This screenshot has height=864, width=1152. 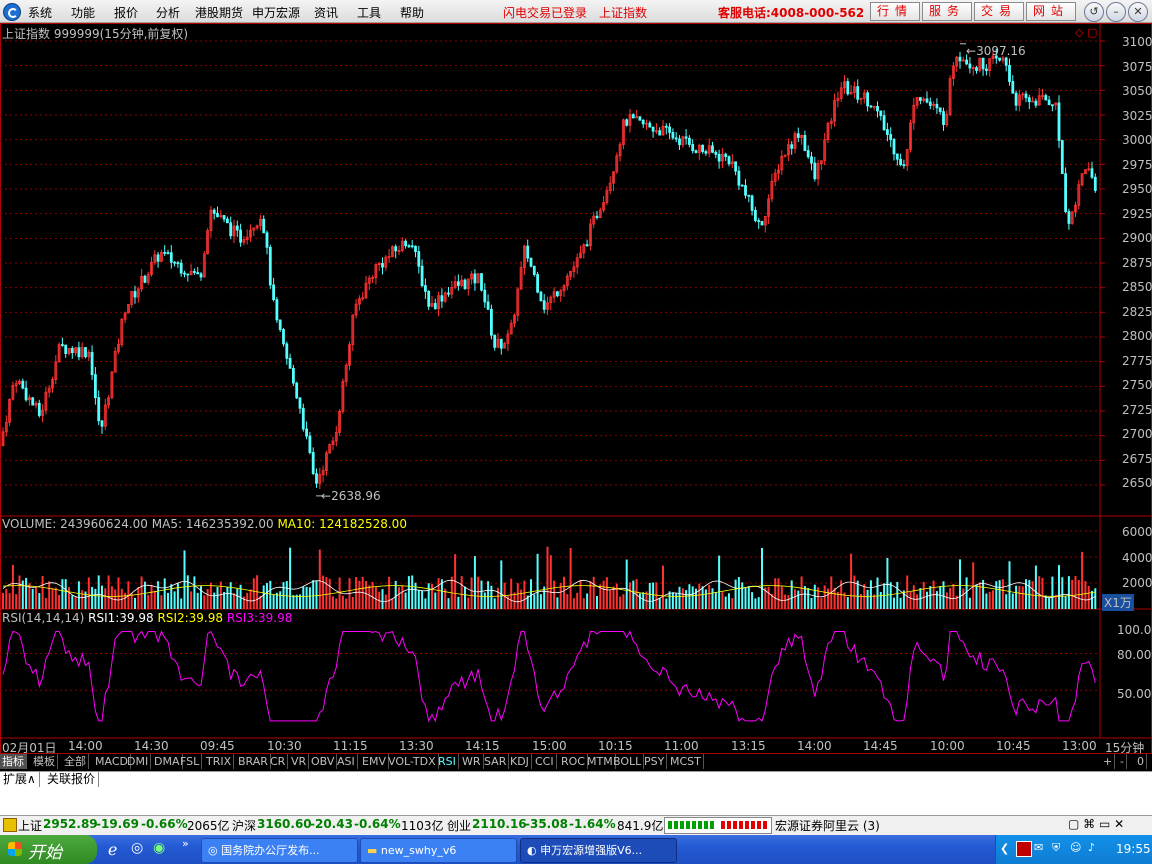 I want to click on tab-emv: EMV, so click(x=374, y=761).